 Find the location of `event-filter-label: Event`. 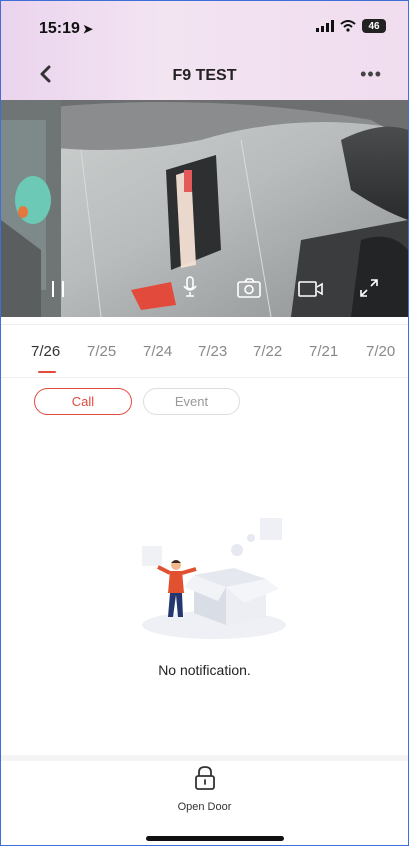

event-filter-label: Event is located at coordinates (191, 401).